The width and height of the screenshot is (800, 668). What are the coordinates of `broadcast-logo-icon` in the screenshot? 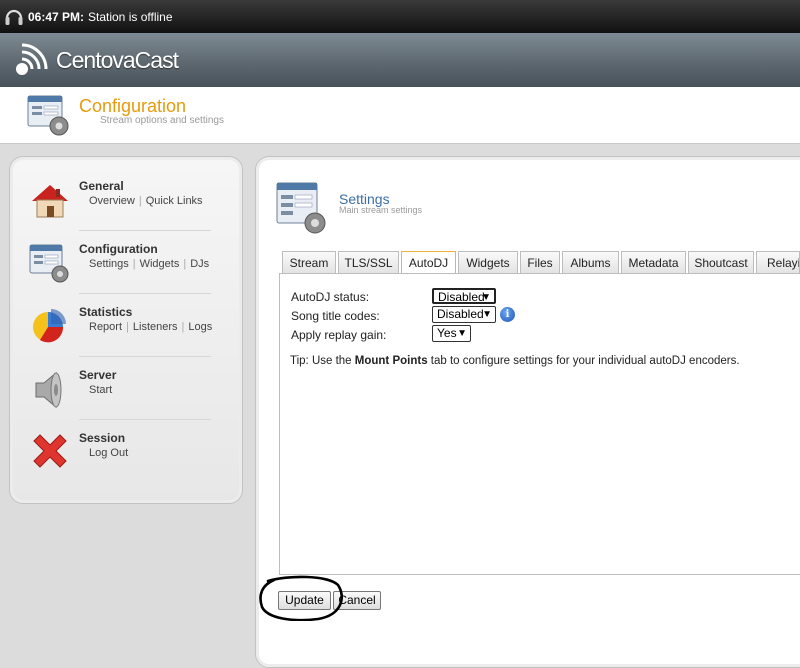 It's located at (30, 62).